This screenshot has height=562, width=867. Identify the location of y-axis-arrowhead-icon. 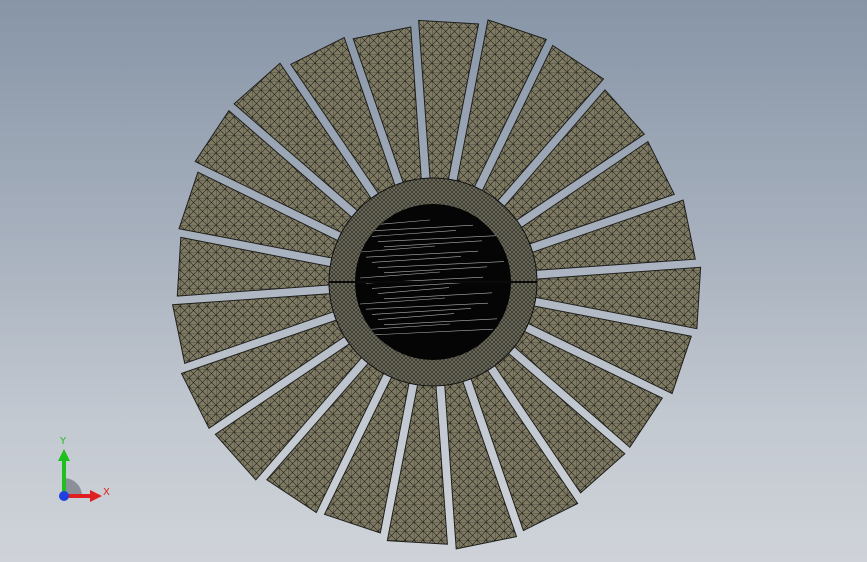
(64, 455).